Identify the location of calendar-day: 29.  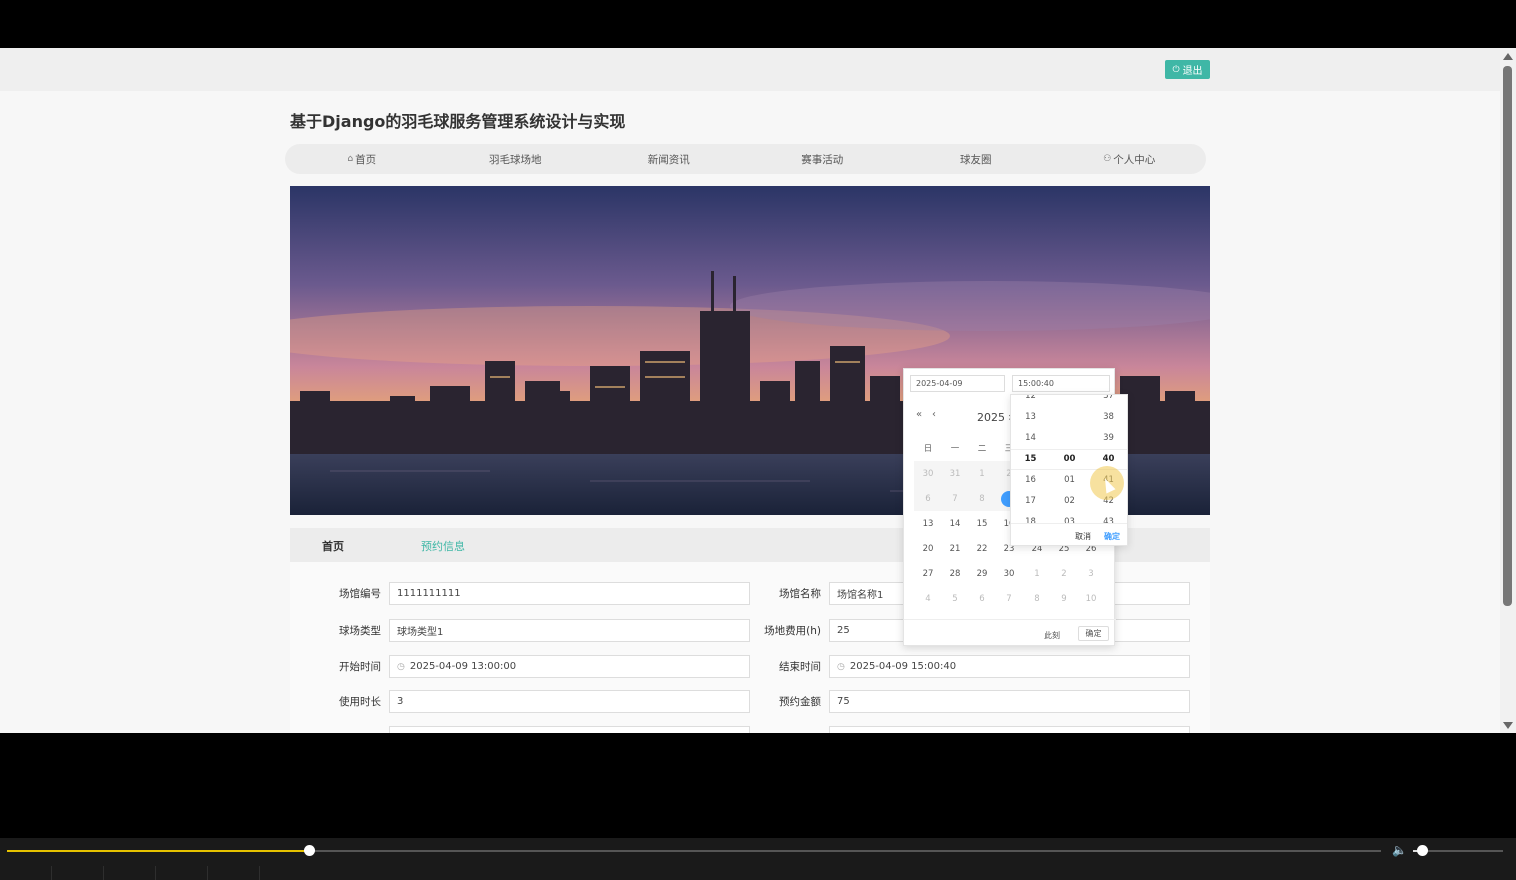
(982, 574).